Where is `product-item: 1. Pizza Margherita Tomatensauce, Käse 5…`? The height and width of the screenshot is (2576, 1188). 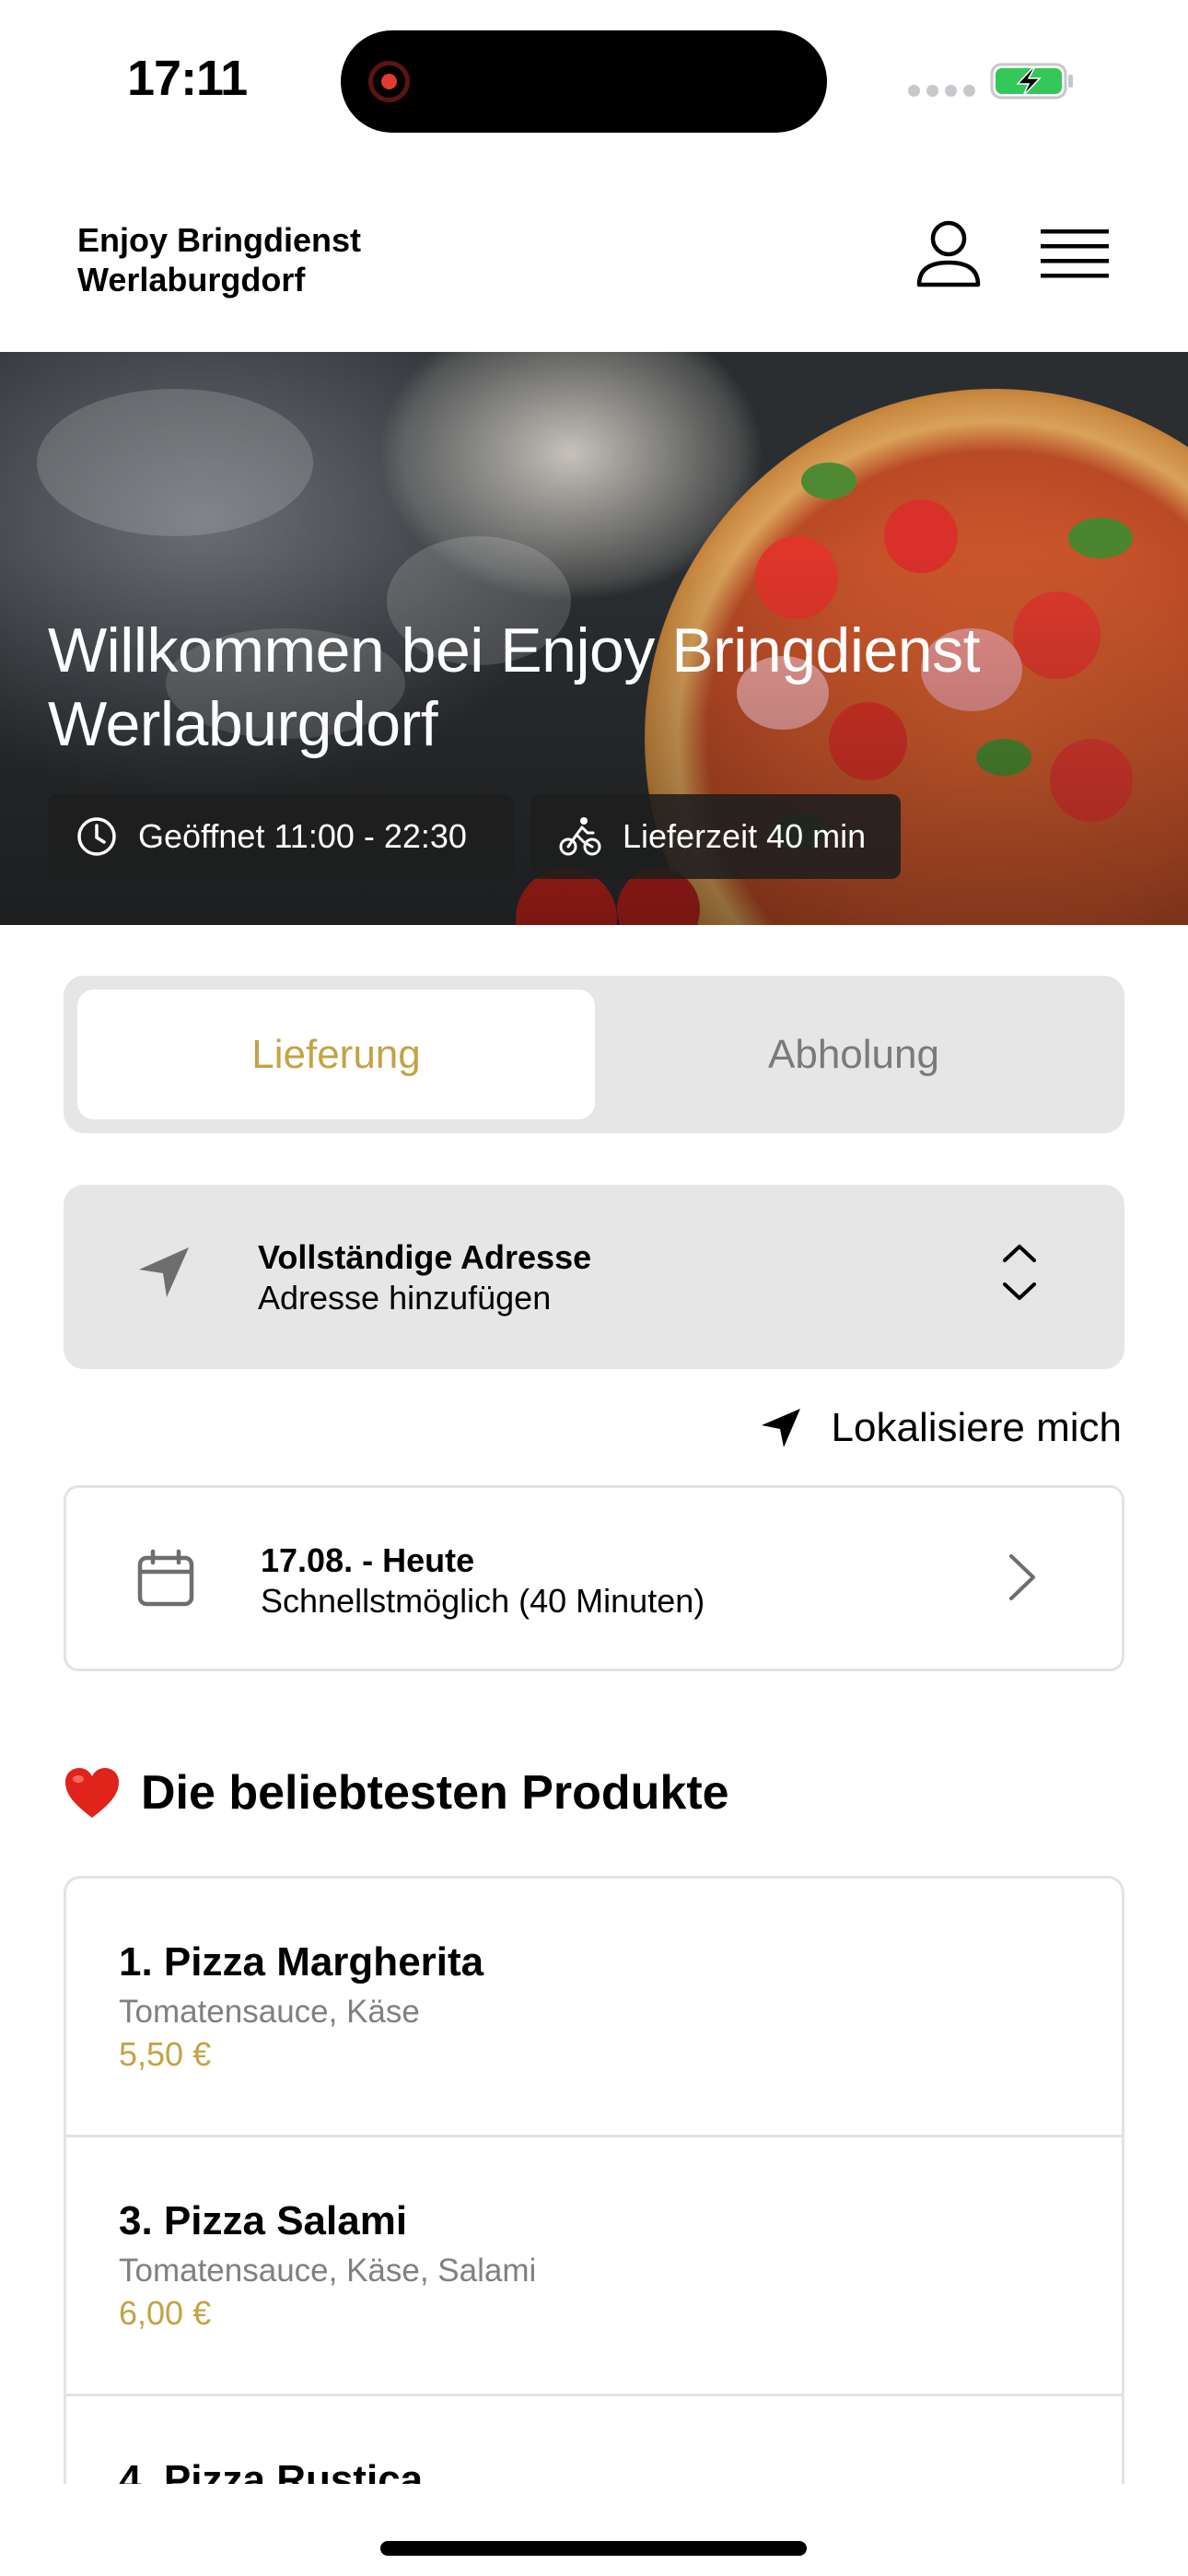
product-item: 1. Pizza Margherita Tomatensauce, Käse 5… is located at coordinates (594, 2008).